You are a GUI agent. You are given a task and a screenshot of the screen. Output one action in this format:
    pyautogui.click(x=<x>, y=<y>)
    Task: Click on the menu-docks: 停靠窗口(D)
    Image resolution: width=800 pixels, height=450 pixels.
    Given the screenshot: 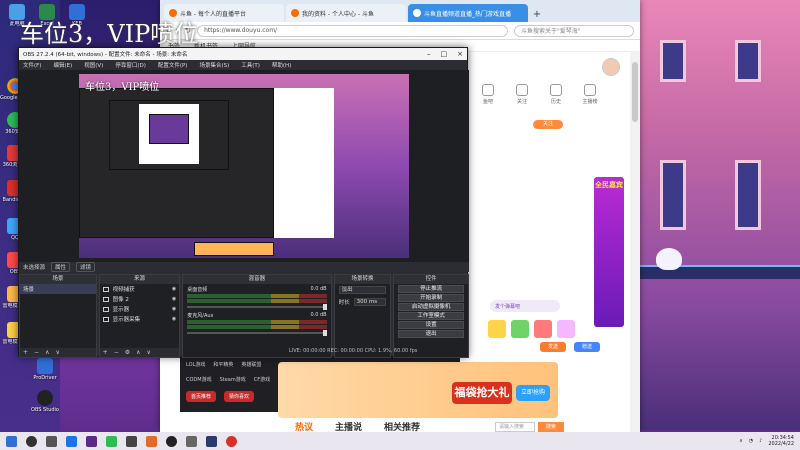 What is the action you would take?
    pyautogui.click(x=130, y=65)
    